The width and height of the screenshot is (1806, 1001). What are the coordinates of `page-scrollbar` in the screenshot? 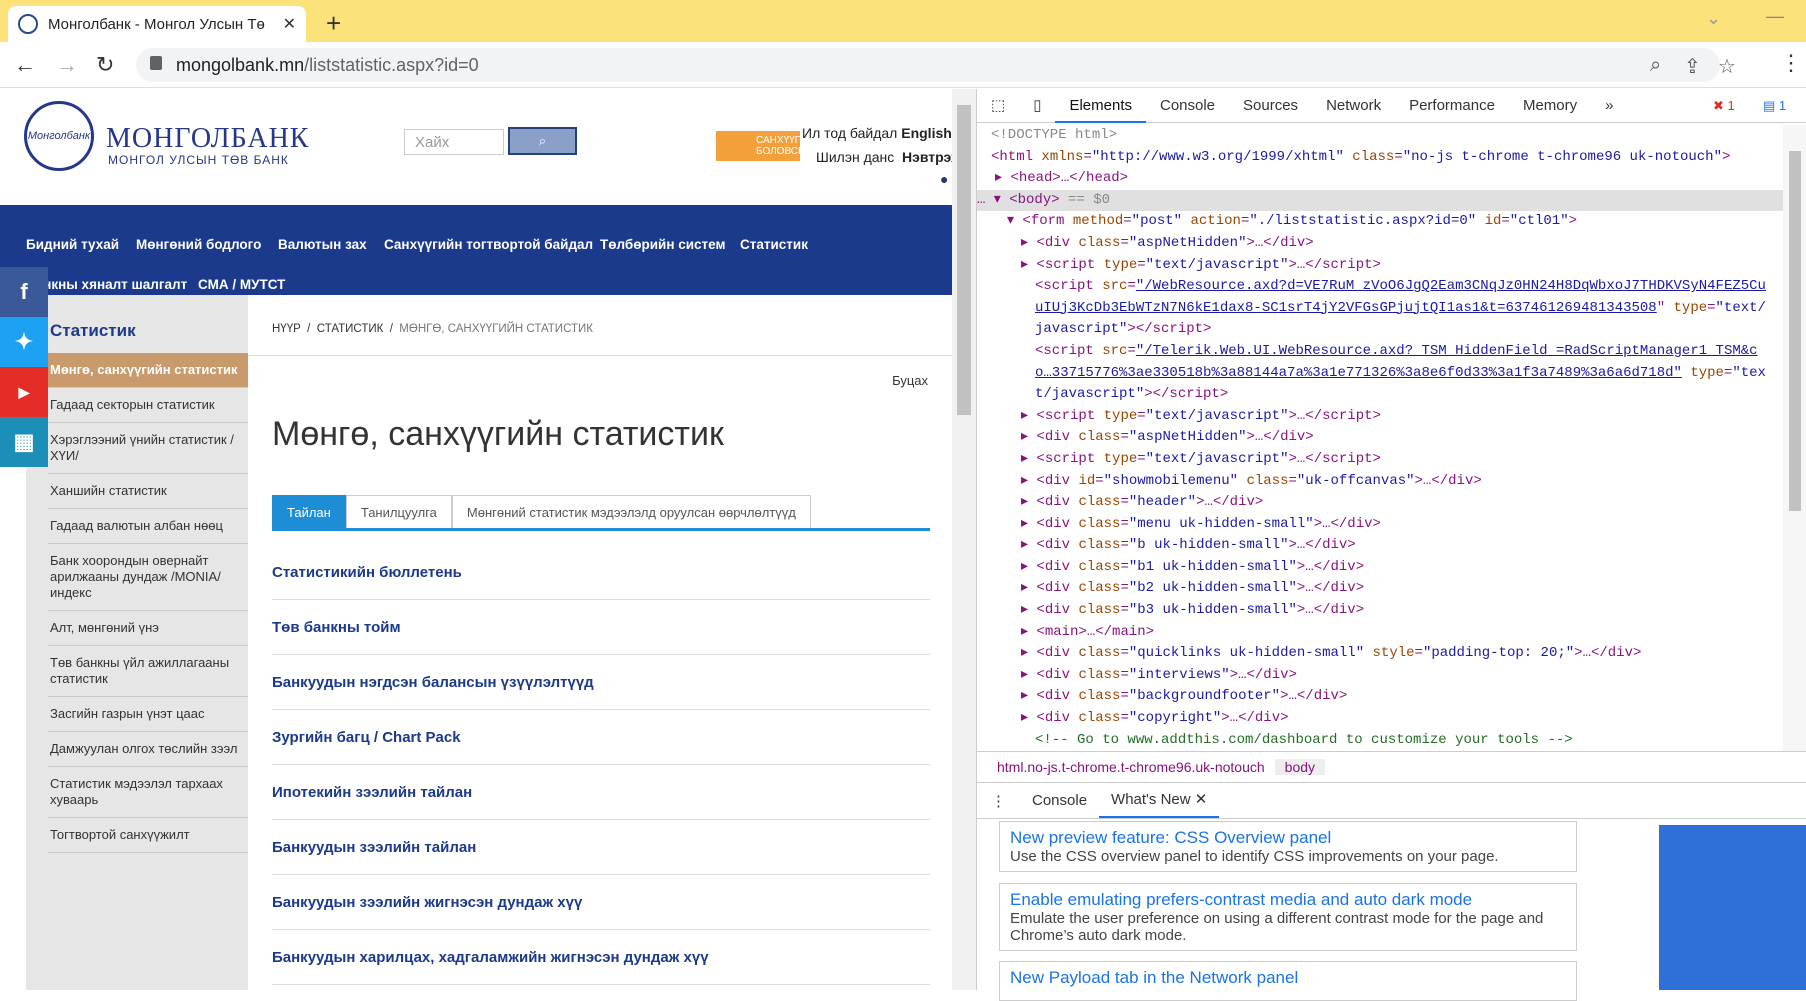 It's located at (964, 539).